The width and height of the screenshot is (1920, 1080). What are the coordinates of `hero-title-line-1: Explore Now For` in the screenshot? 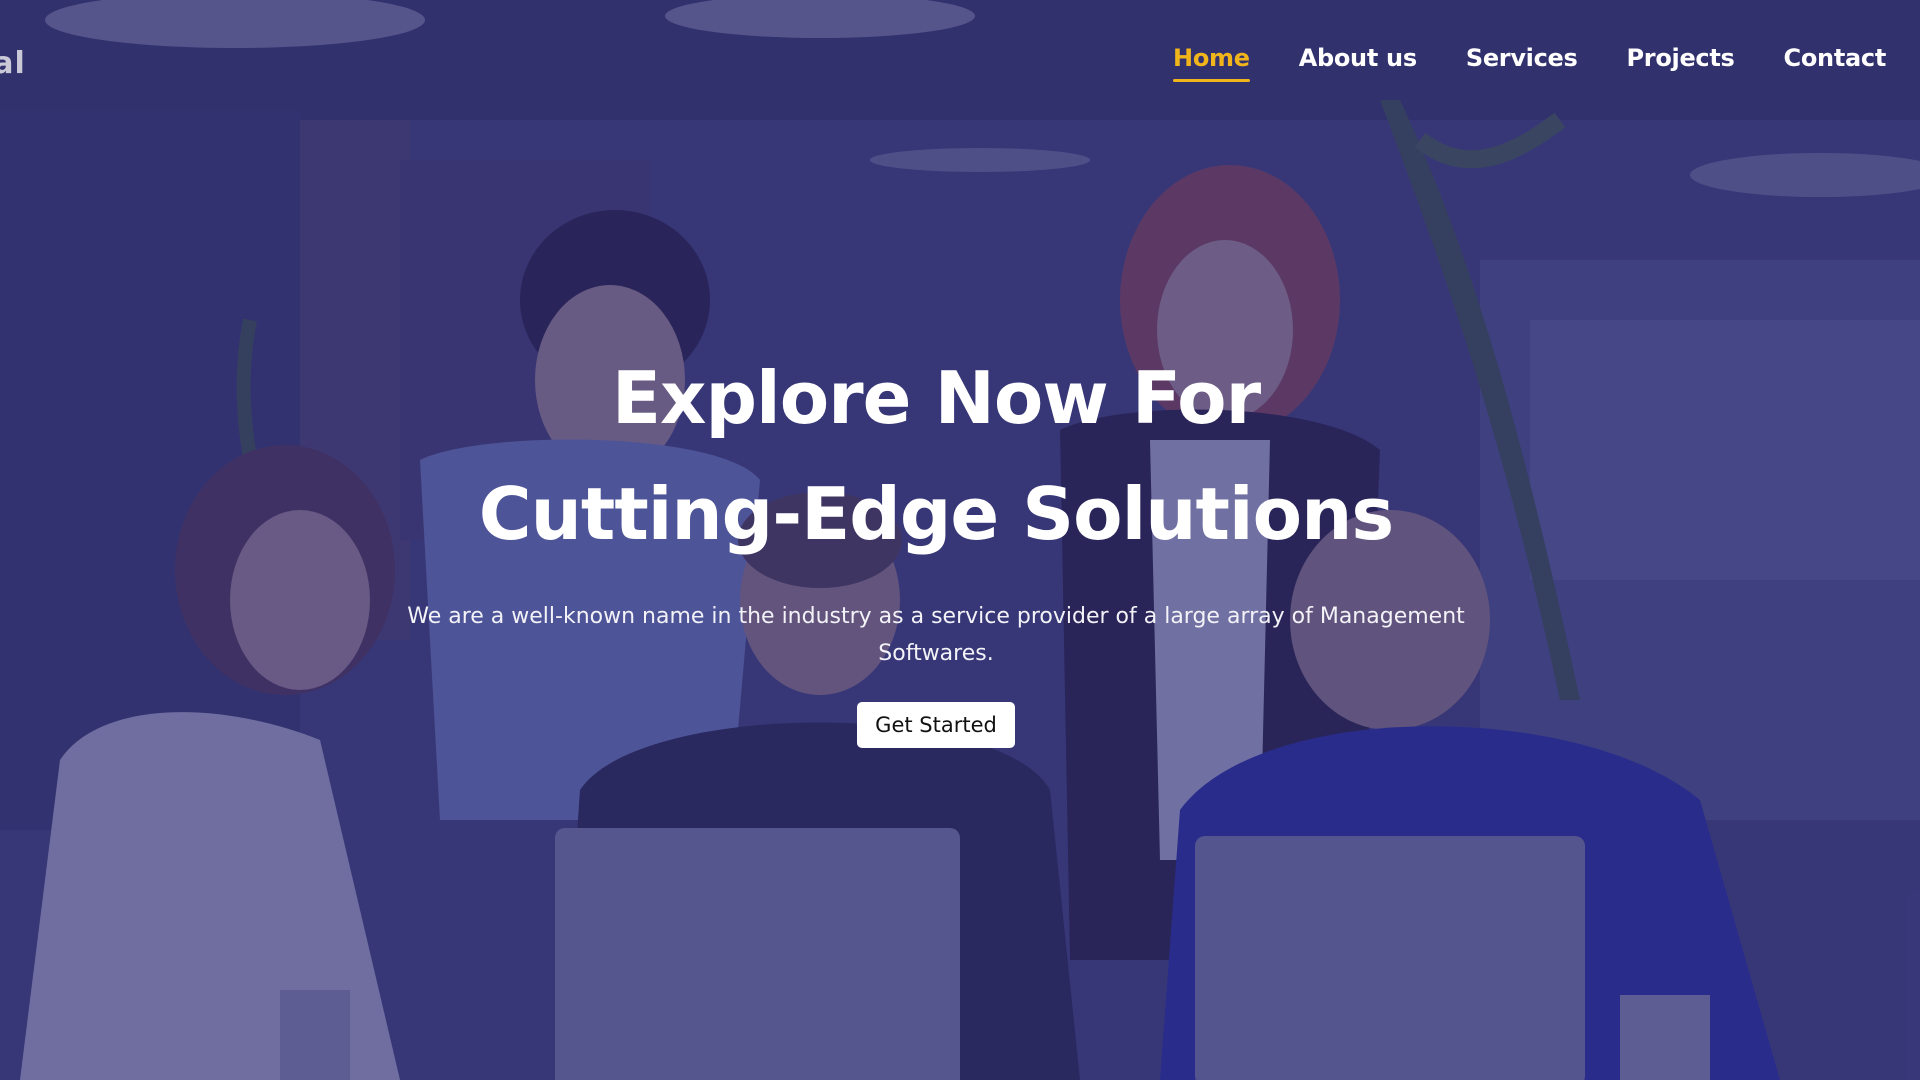 It's located at (936, 398).